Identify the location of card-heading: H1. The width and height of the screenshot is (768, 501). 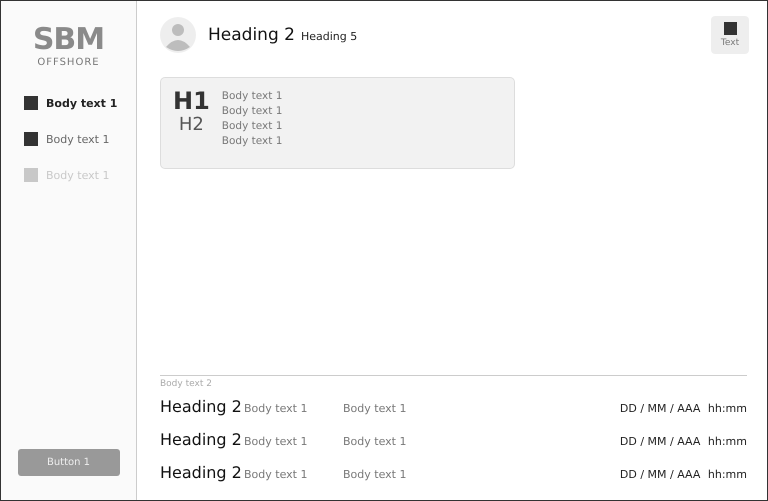
(191, 101).